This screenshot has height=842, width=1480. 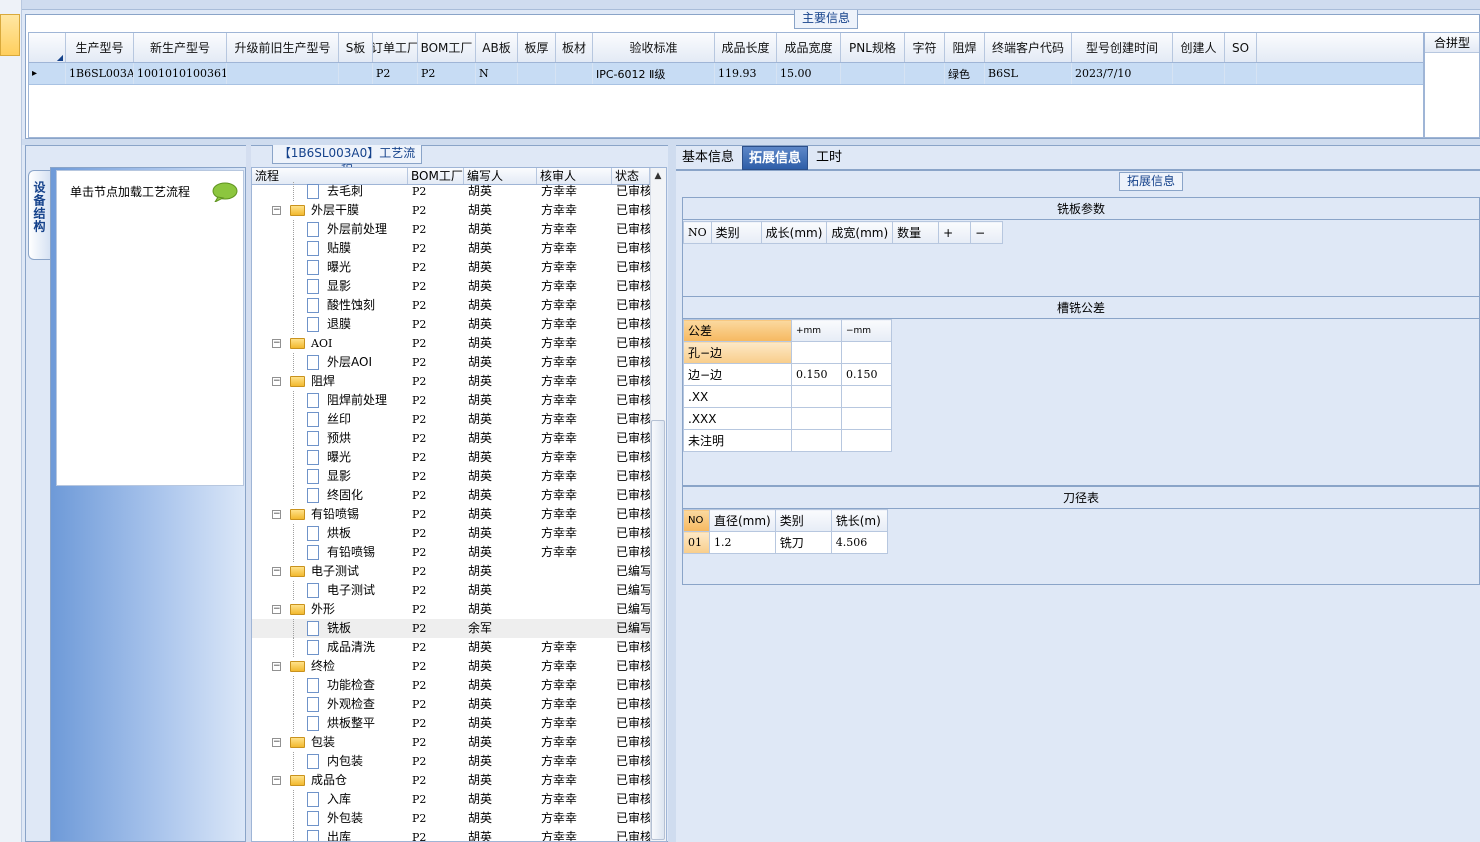 What do you see at coordinates (708, 158) in the screenshot?
I see `tab-basic-info: 基本信息` at bounding box center [708, 158].